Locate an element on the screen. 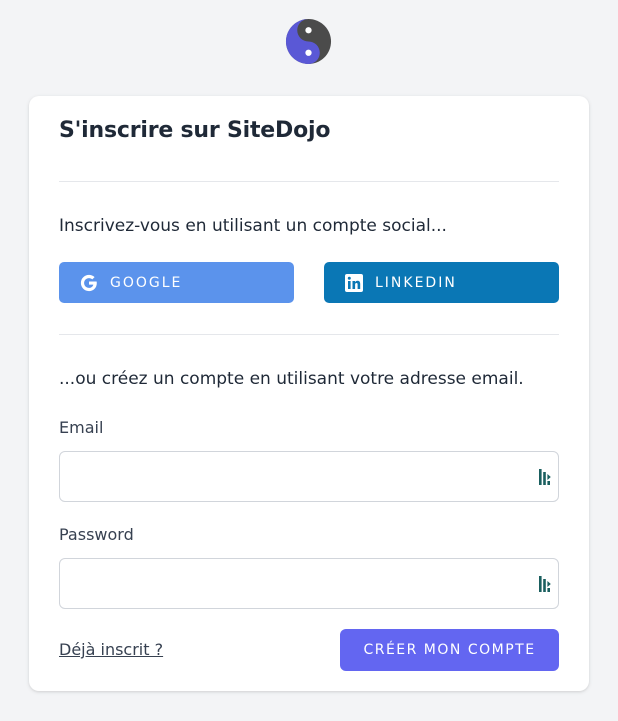 This screenshot has width=618, height=721. linkedin-icon is located at coordinates (354, 282).